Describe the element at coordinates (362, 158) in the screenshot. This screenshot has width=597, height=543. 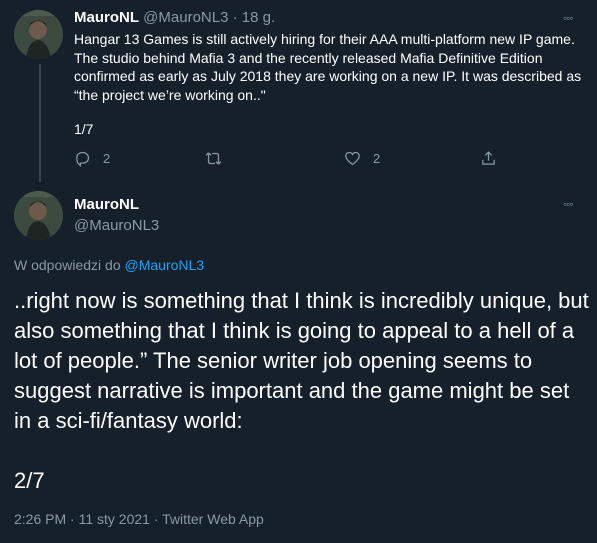
I see `like-button: 2` at that location.